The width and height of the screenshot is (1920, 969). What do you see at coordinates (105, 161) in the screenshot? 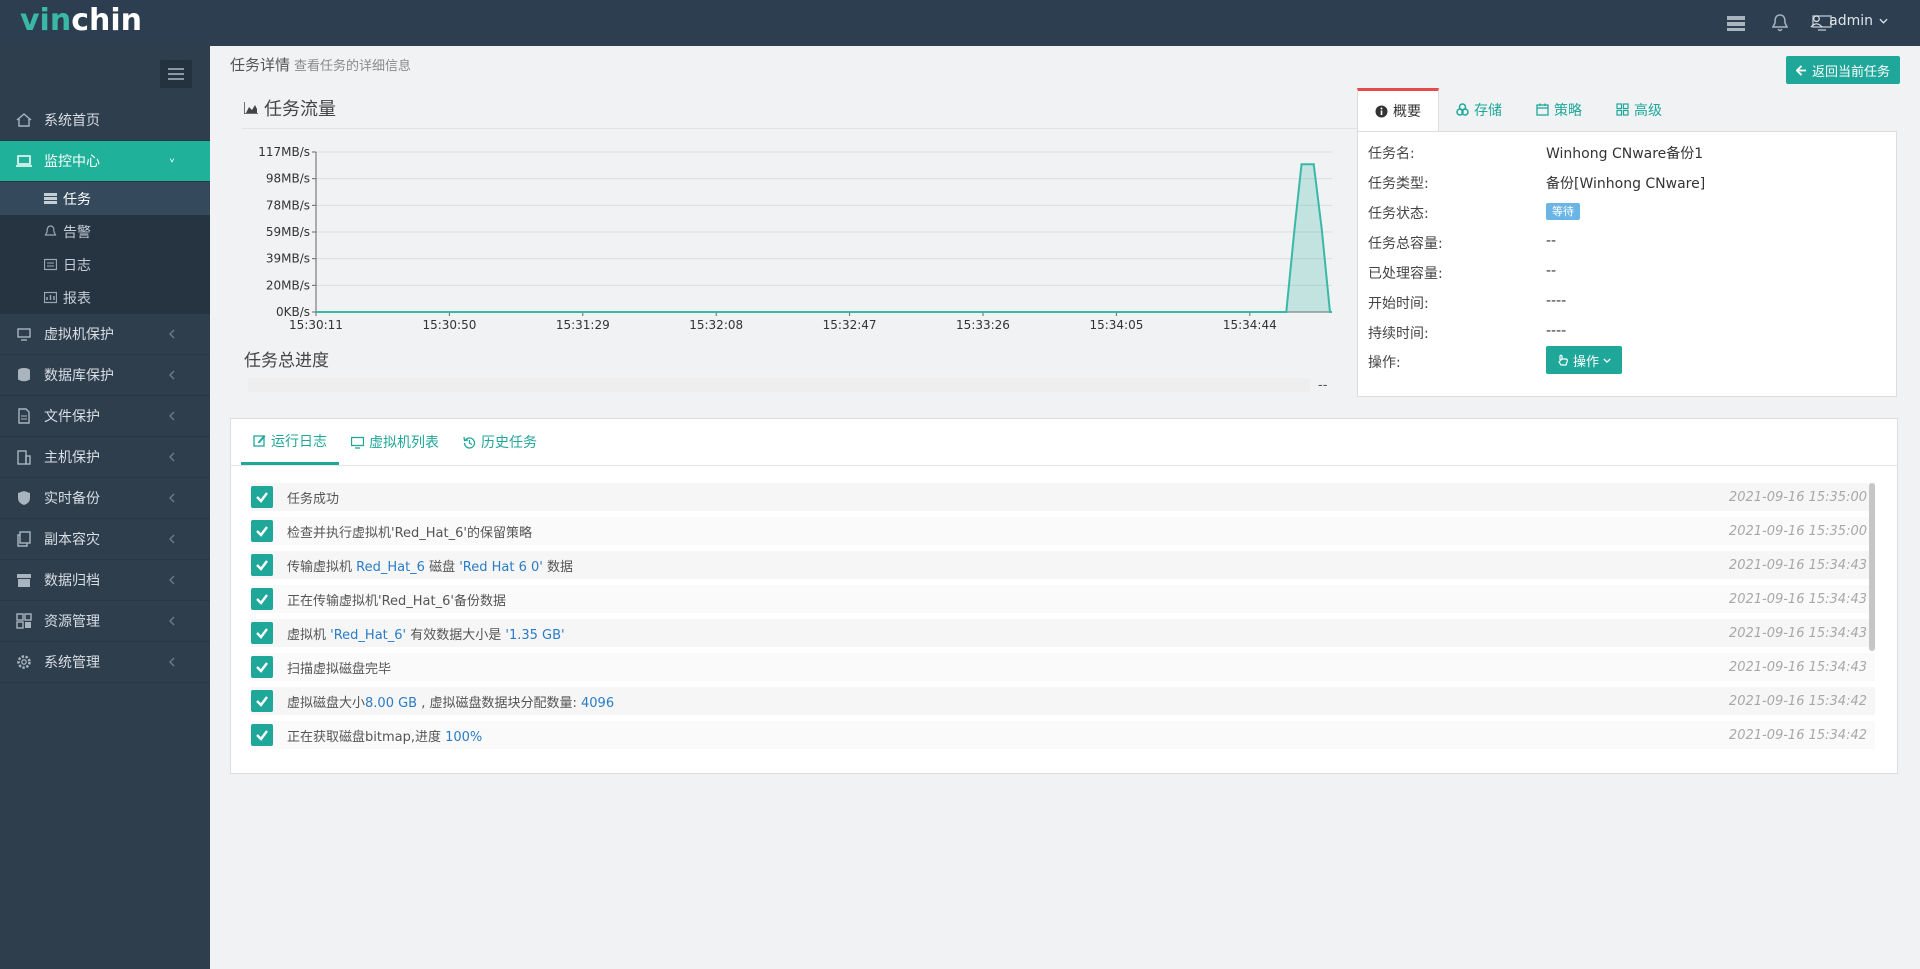
I see `sidebar-item-monitor: 监控中心` at bounding box center [105, 161].